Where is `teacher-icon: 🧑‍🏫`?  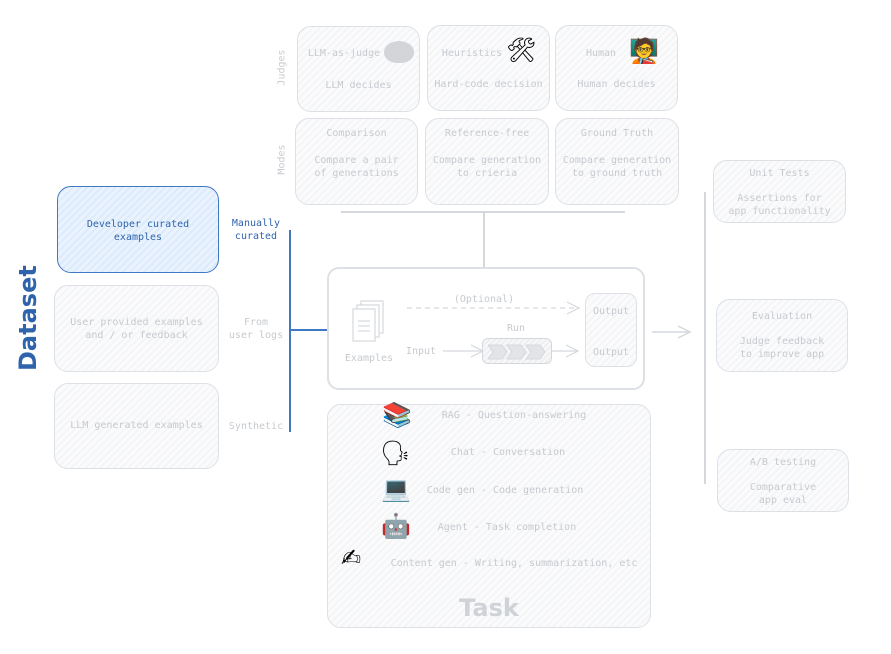
teacher-icon: 🧑‍🏫 is located at coordinates (644, 51).